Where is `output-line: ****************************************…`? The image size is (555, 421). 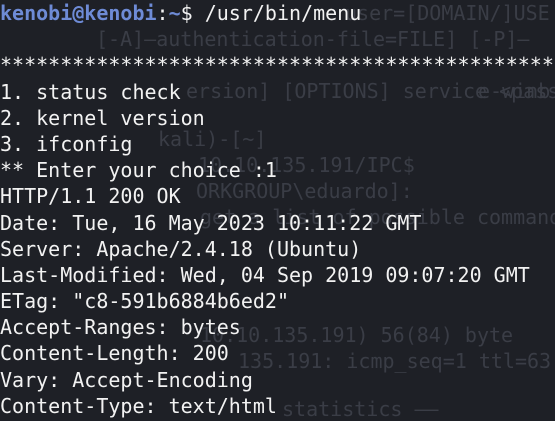
output-line: ****************************************… is located at coordinates (277, 65).